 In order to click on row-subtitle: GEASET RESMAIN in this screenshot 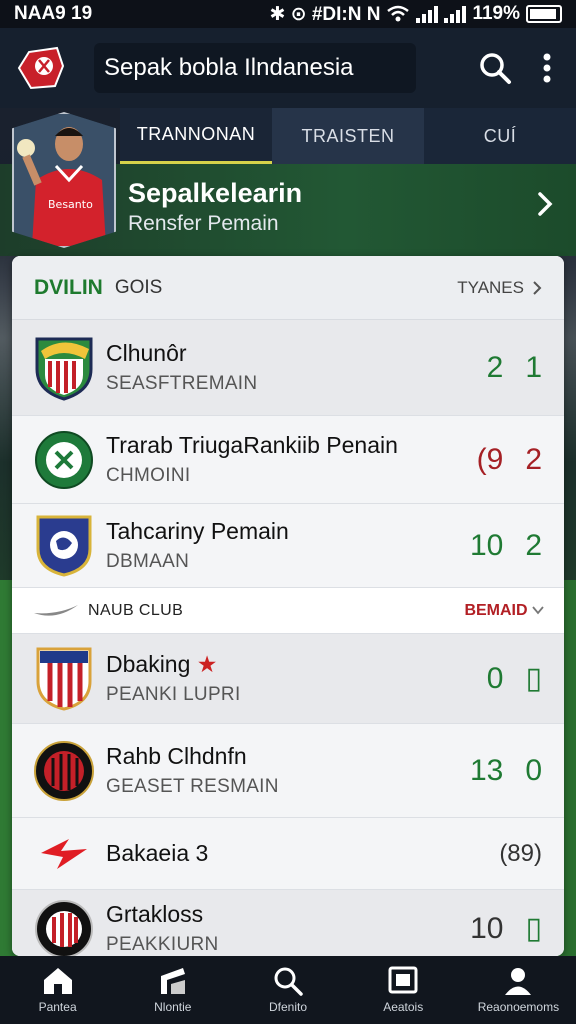, I will do `click(192, 786)`.